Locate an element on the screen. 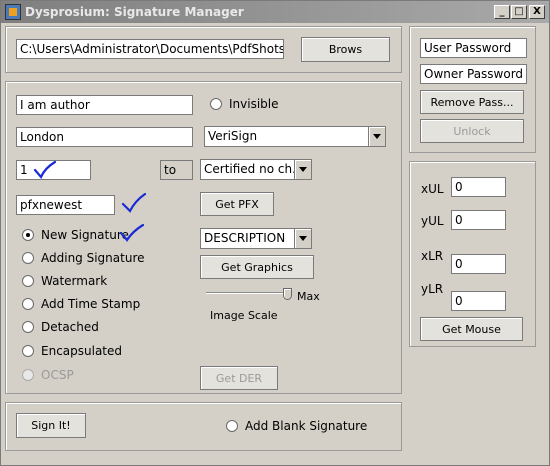 The height and width of the screenshot is (466, 550). sign-it-button: Sign It! is located at coordinates (51, 425).